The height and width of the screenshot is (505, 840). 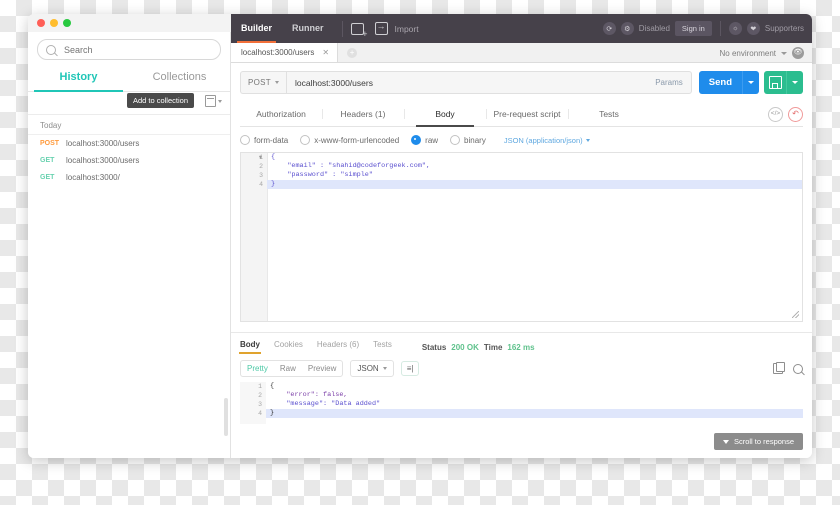 I want to click on response-tab-headers: Headers (6), so click(x=338, y=347).